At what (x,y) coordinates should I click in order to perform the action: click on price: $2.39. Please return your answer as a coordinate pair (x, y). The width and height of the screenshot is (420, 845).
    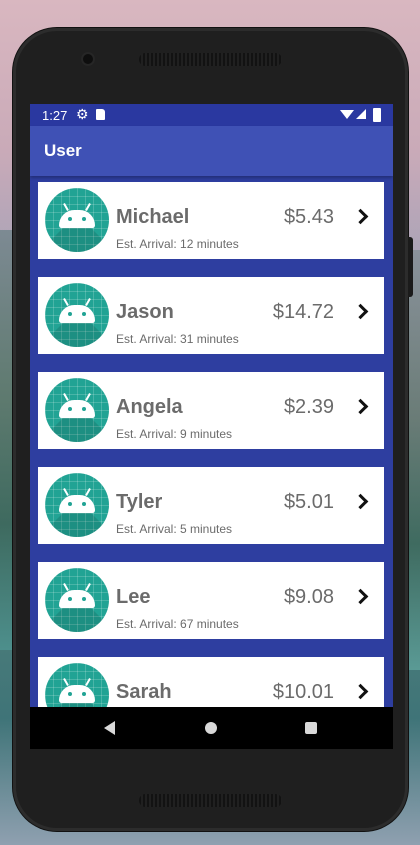
    Looking at the image, I should click on (308, 407).